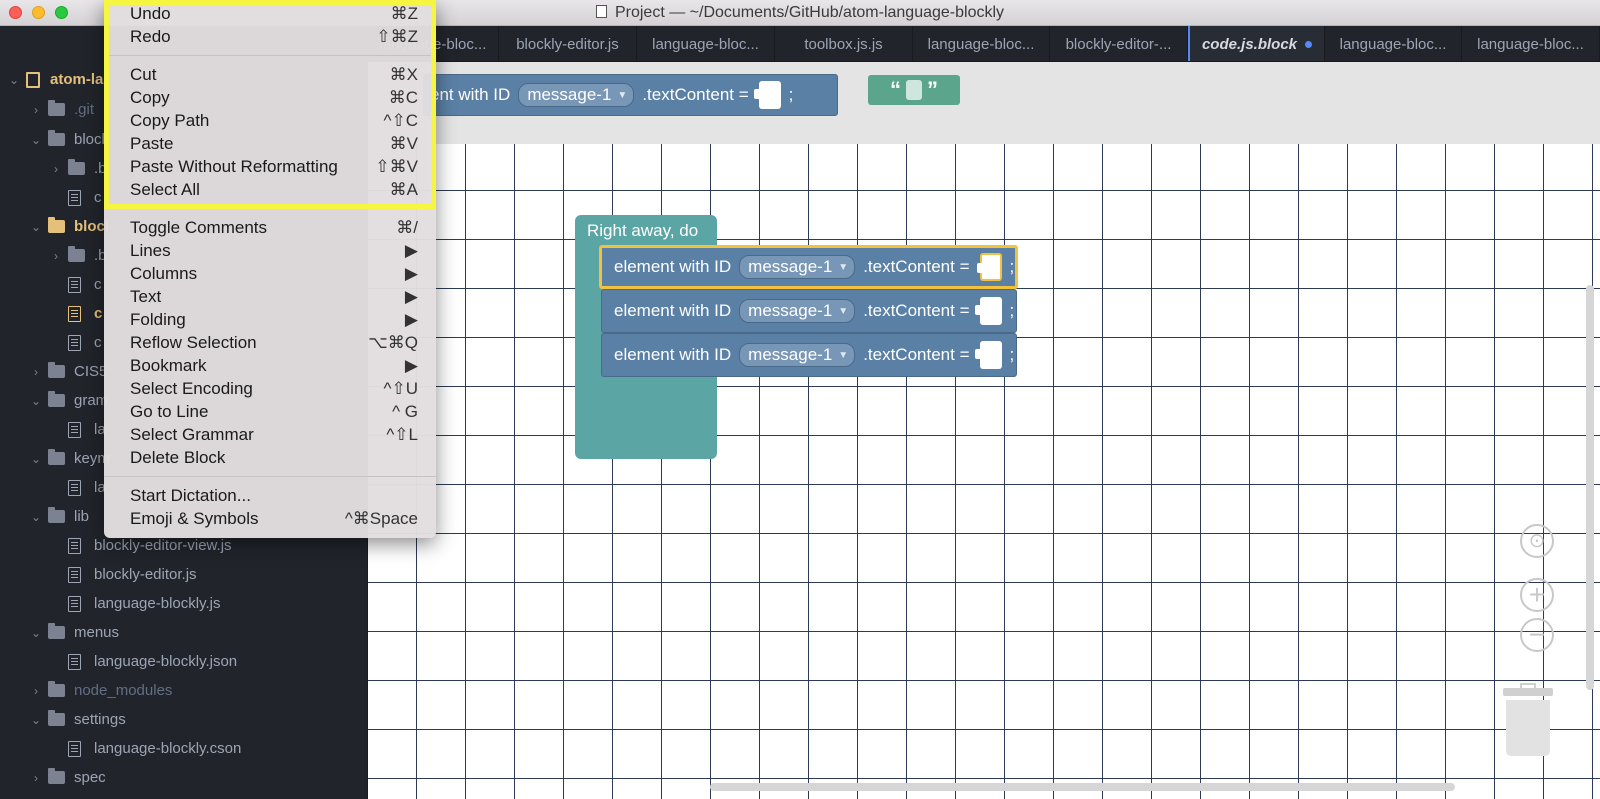  Describe the element at coordinates (270, 250) in the screenshot. I see `menu-item-lines: Lines ▶` at that location.